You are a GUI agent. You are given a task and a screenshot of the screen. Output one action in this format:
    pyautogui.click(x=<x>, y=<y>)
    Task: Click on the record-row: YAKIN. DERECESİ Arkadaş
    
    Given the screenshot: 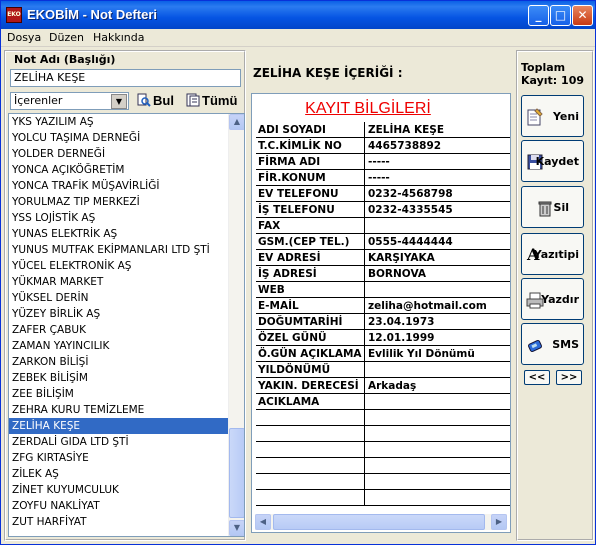 What is the action you would take?
    pyautogui.click(x=383, y=386)
    